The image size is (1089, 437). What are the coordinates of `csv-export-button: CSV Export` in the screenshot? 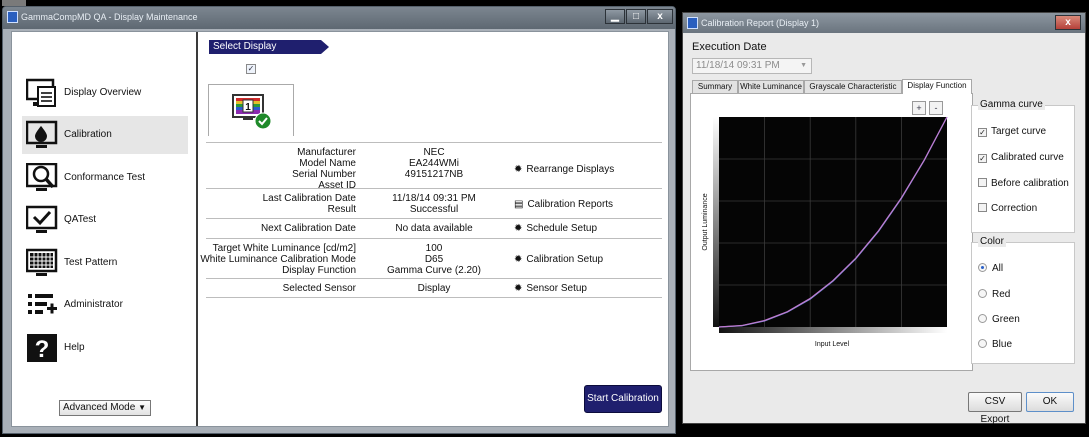 It's located at (995, 408).